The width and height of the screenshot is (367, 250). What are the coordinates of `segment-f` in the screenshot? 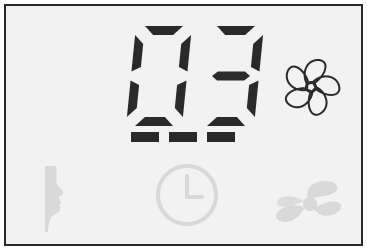 It's located at (137, 53).